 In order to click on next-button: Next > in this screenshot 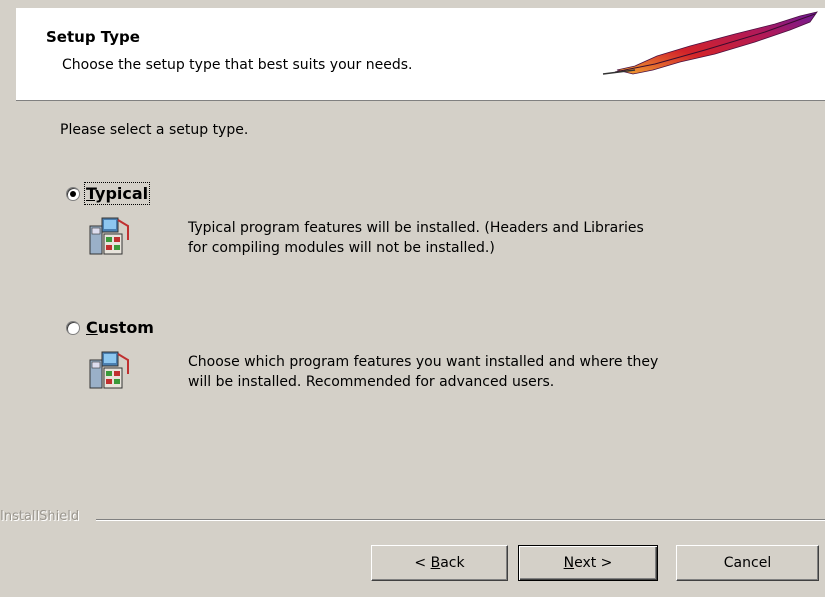, I will do `click(588, 563)`.